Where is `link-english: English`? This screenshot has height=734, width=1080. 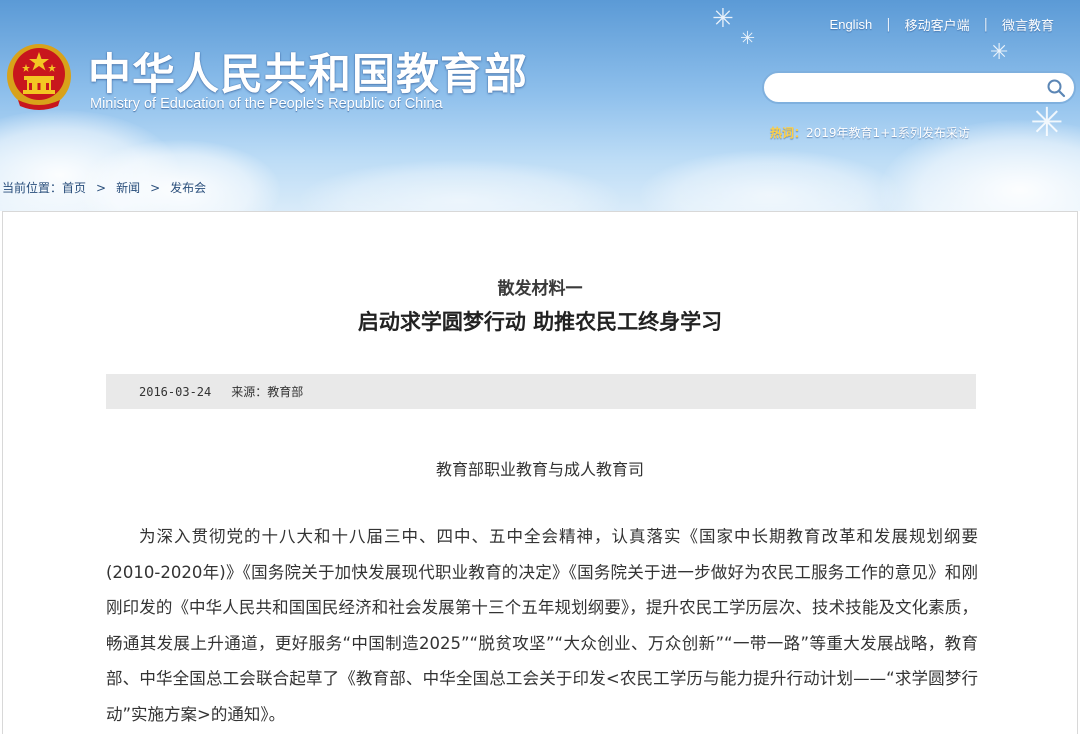
link-english: English is located at coordinates (851, 24).